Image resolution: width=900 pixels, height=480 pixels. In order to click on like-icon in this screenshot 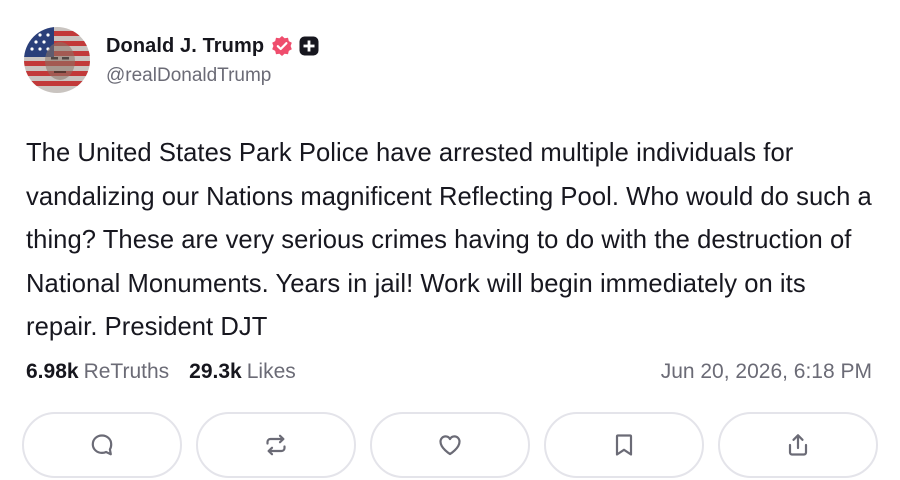, I will do `click(450, 445)`.